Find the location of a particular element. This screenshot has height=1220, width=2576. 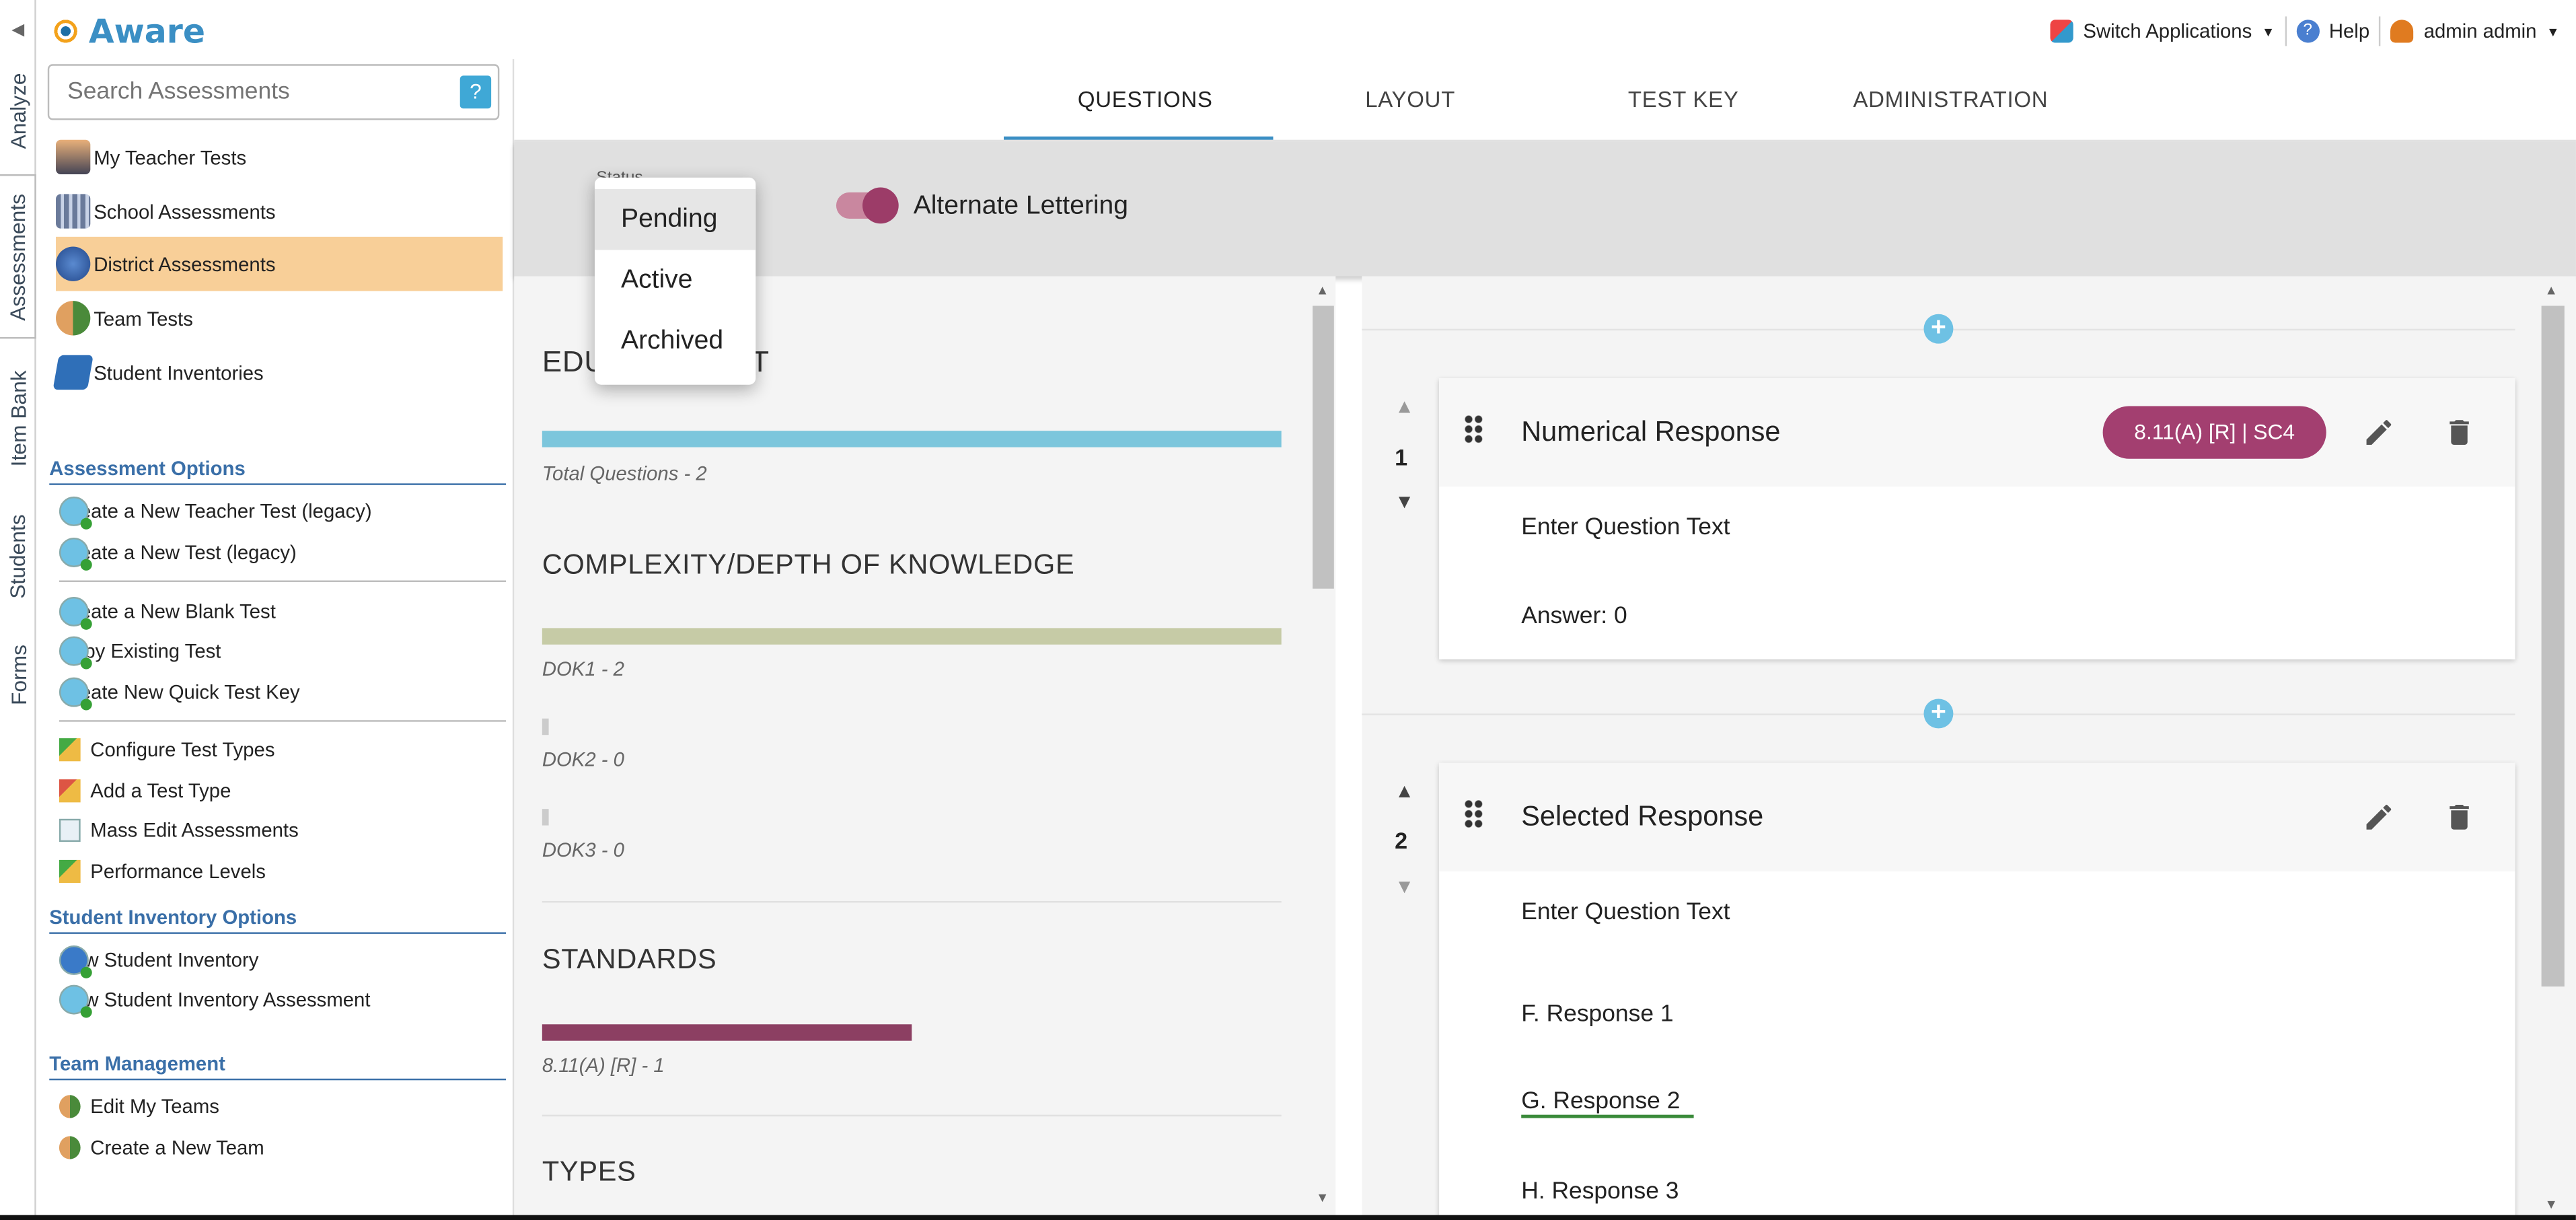

option-label: Create a New Blank Test is located at coordinates (167, 612).